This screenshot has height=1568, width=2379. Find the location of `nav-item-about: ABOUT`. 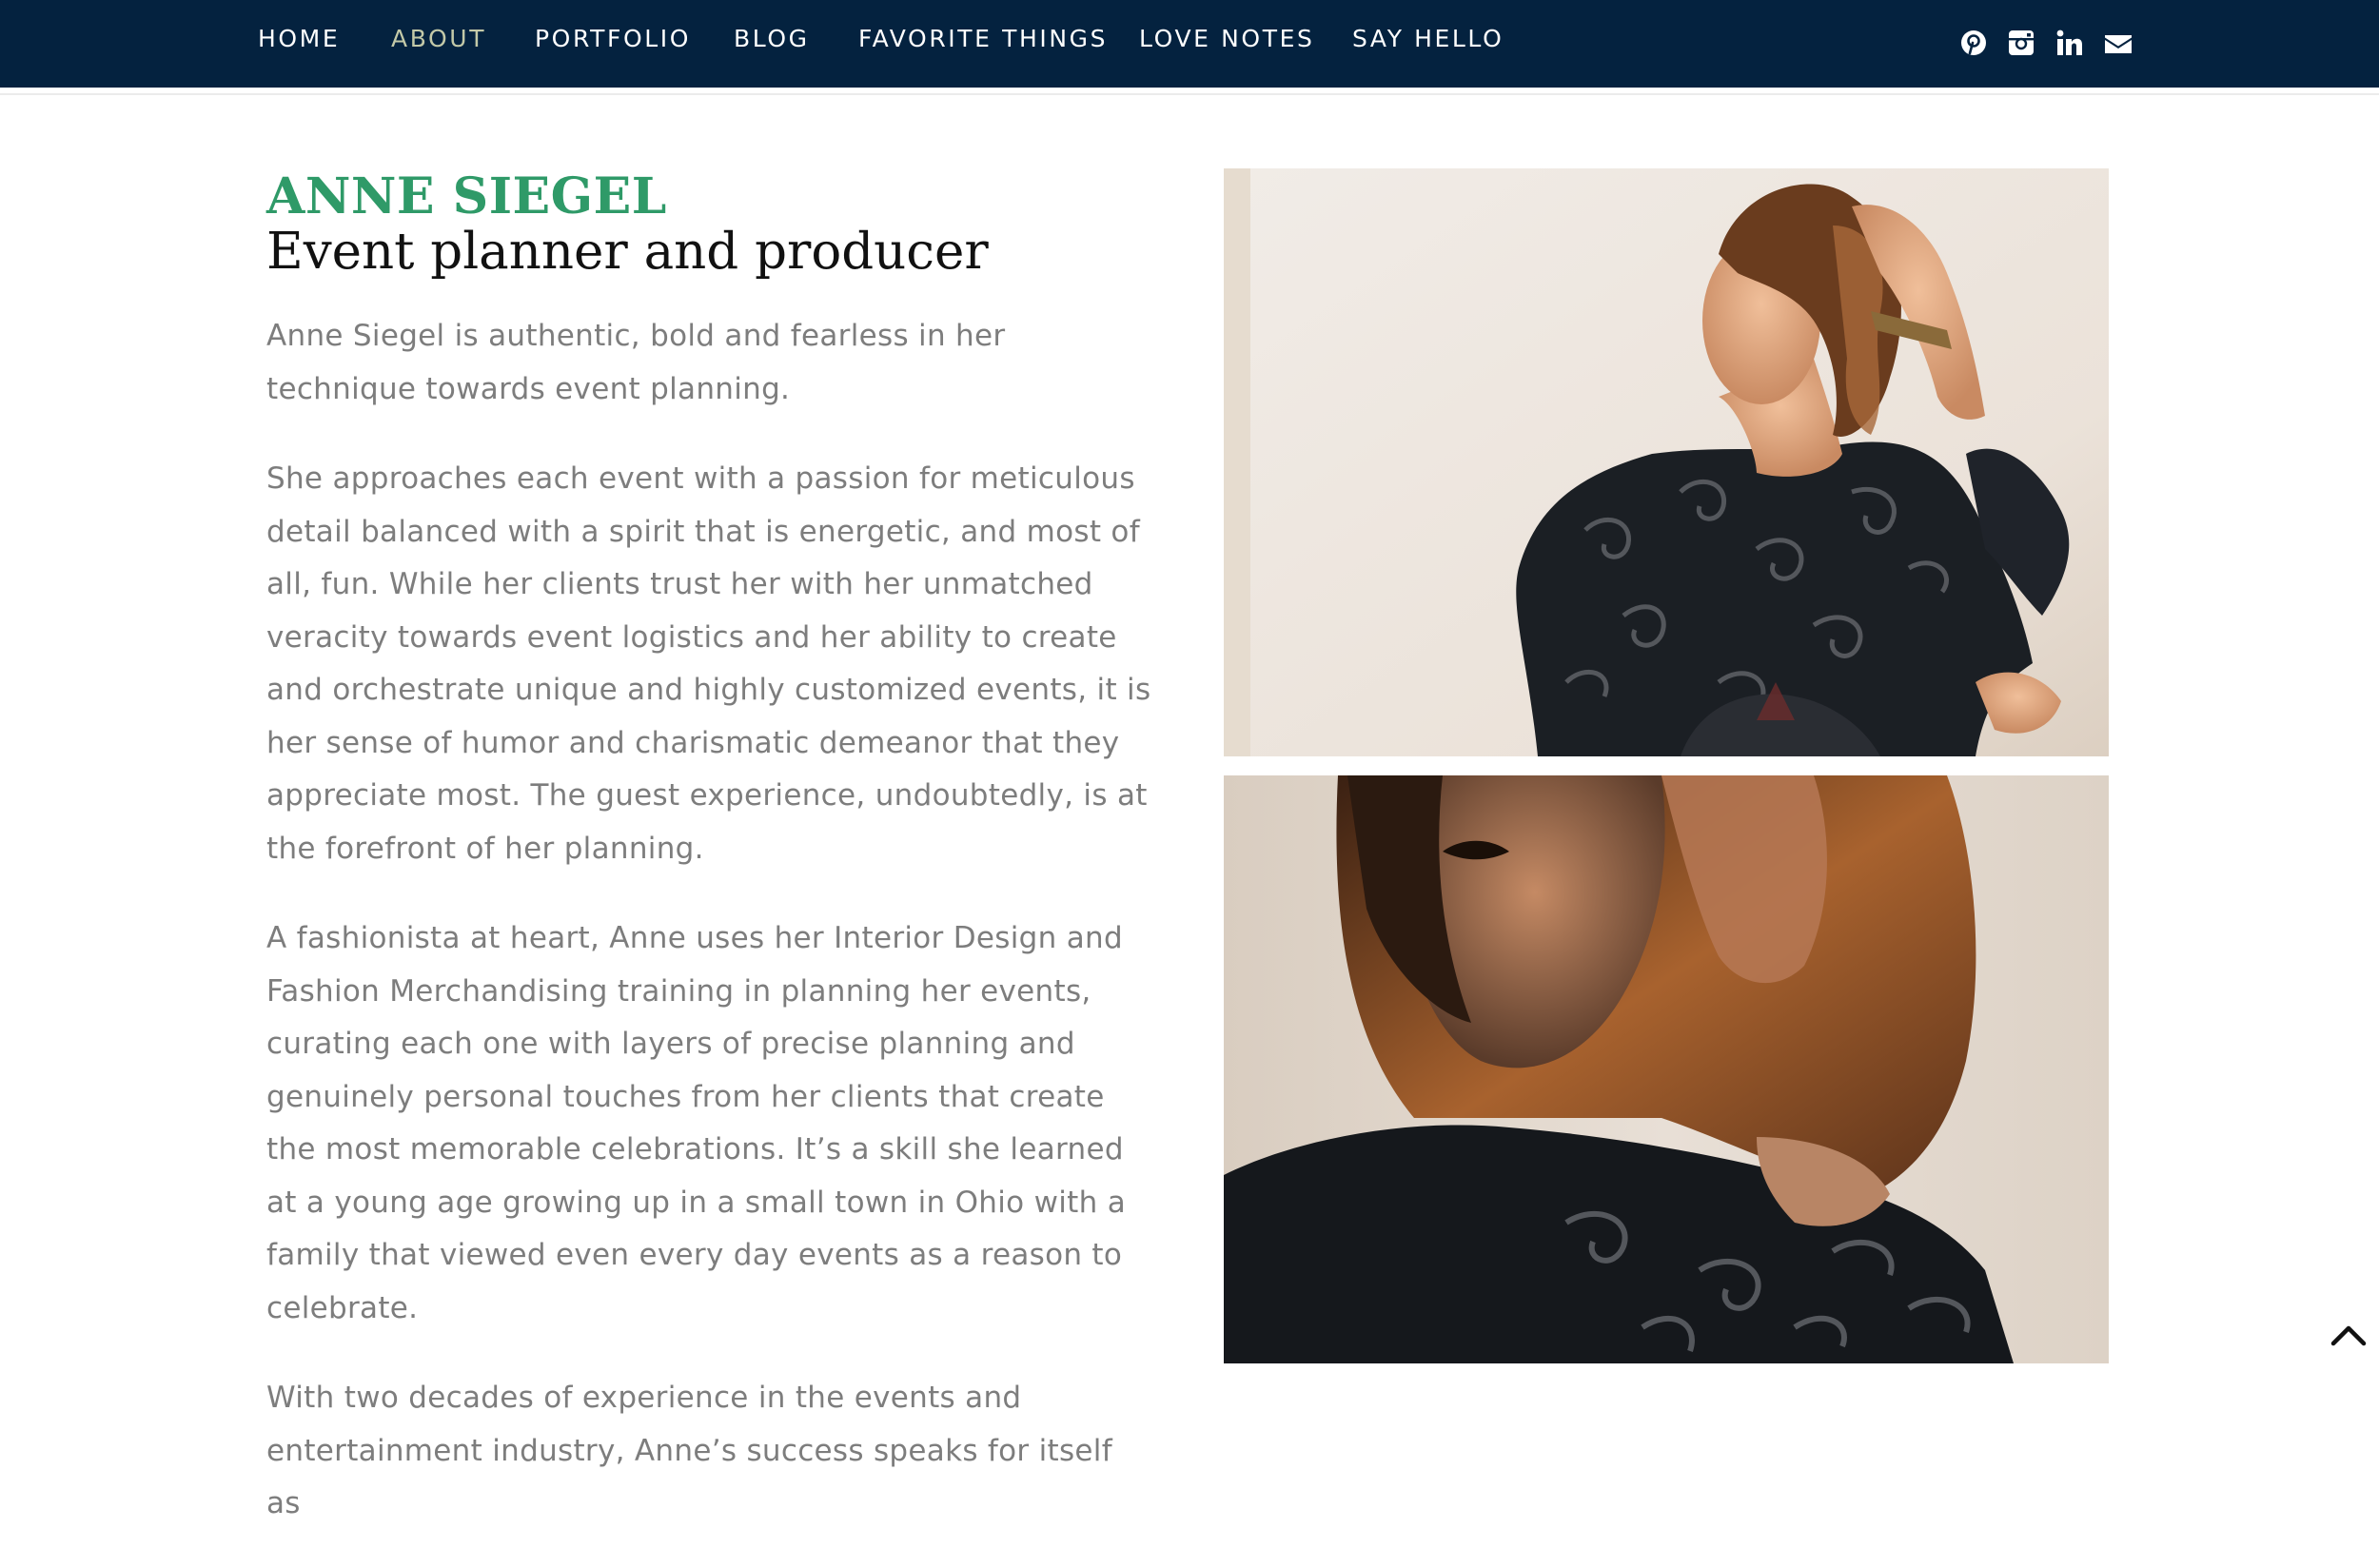

nav-item-about: ABOUT is located at coordinates (438, 39).